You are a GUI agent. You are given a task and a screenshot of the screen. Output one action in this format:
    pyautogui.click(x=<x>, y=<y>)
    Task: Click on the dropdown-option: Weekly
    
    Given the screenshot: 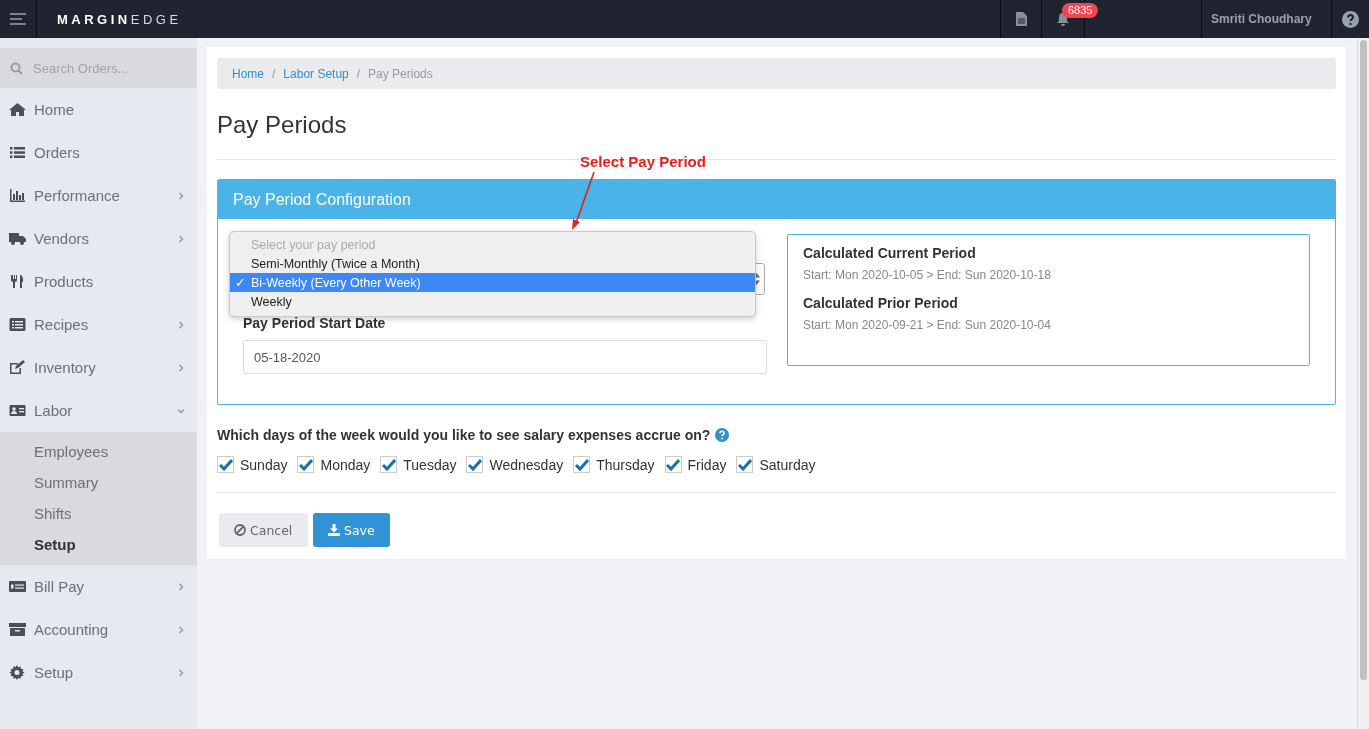 What is the action you would take?
    pyautogui.click(x=492, y=301)
    